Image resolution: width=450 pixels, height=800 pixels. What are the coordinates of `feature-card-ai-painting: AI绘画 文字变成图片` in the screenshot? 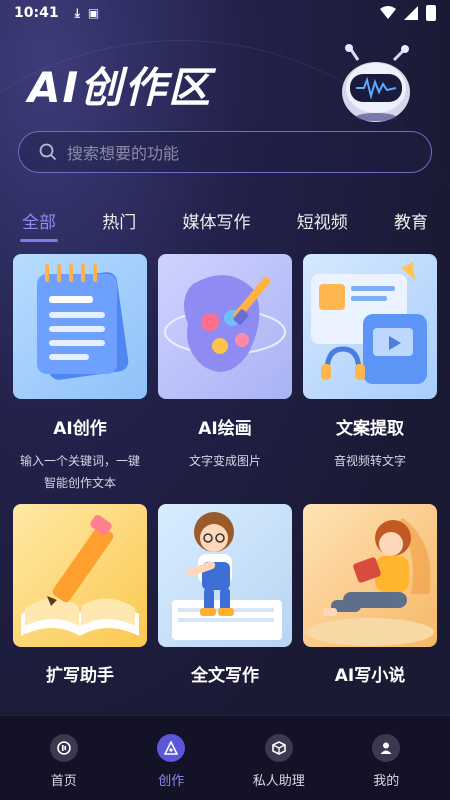 It's located at (225, 379).